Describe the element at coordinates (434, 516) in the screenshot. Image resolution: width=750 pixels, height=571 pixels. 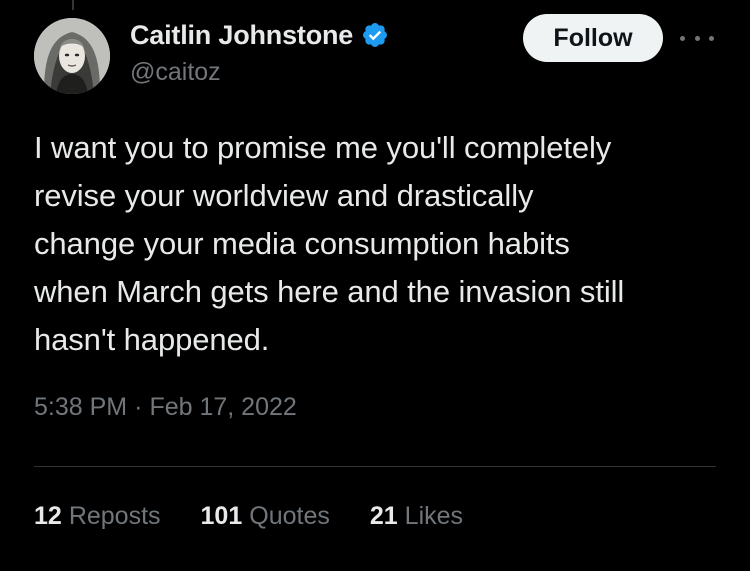
I see `likes-label: Likes` at that location.